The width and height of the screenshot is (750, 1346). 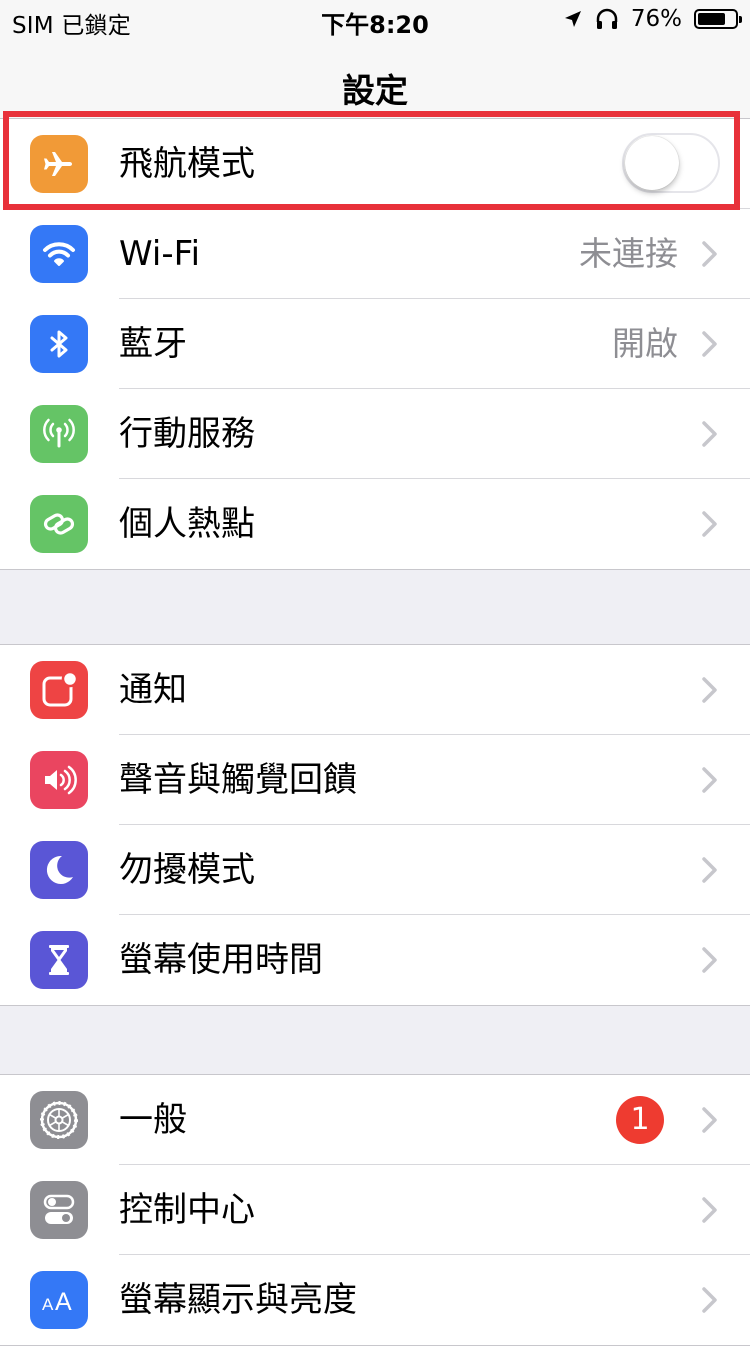 I want to click on row-display-brightness: A A 螢幕顯示與亮度, so click(x=375, y=1300).